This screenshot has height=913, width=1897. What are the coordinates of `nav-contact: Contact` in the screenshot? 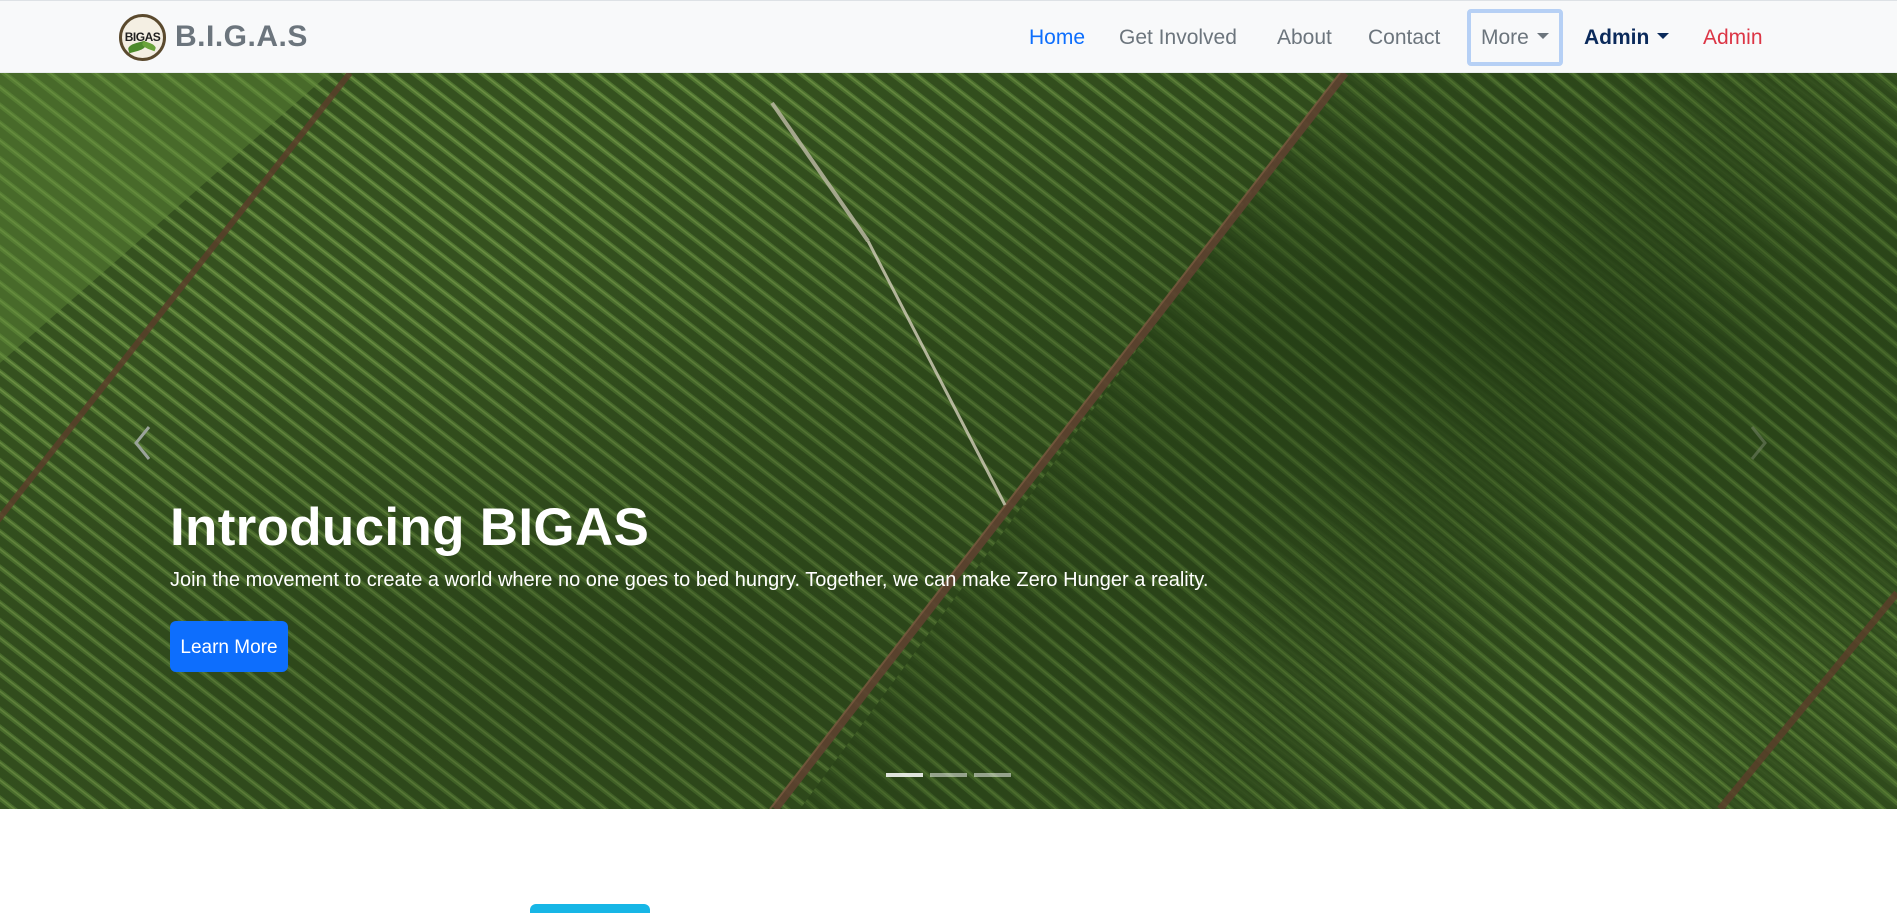 It's located at (1404, 37).